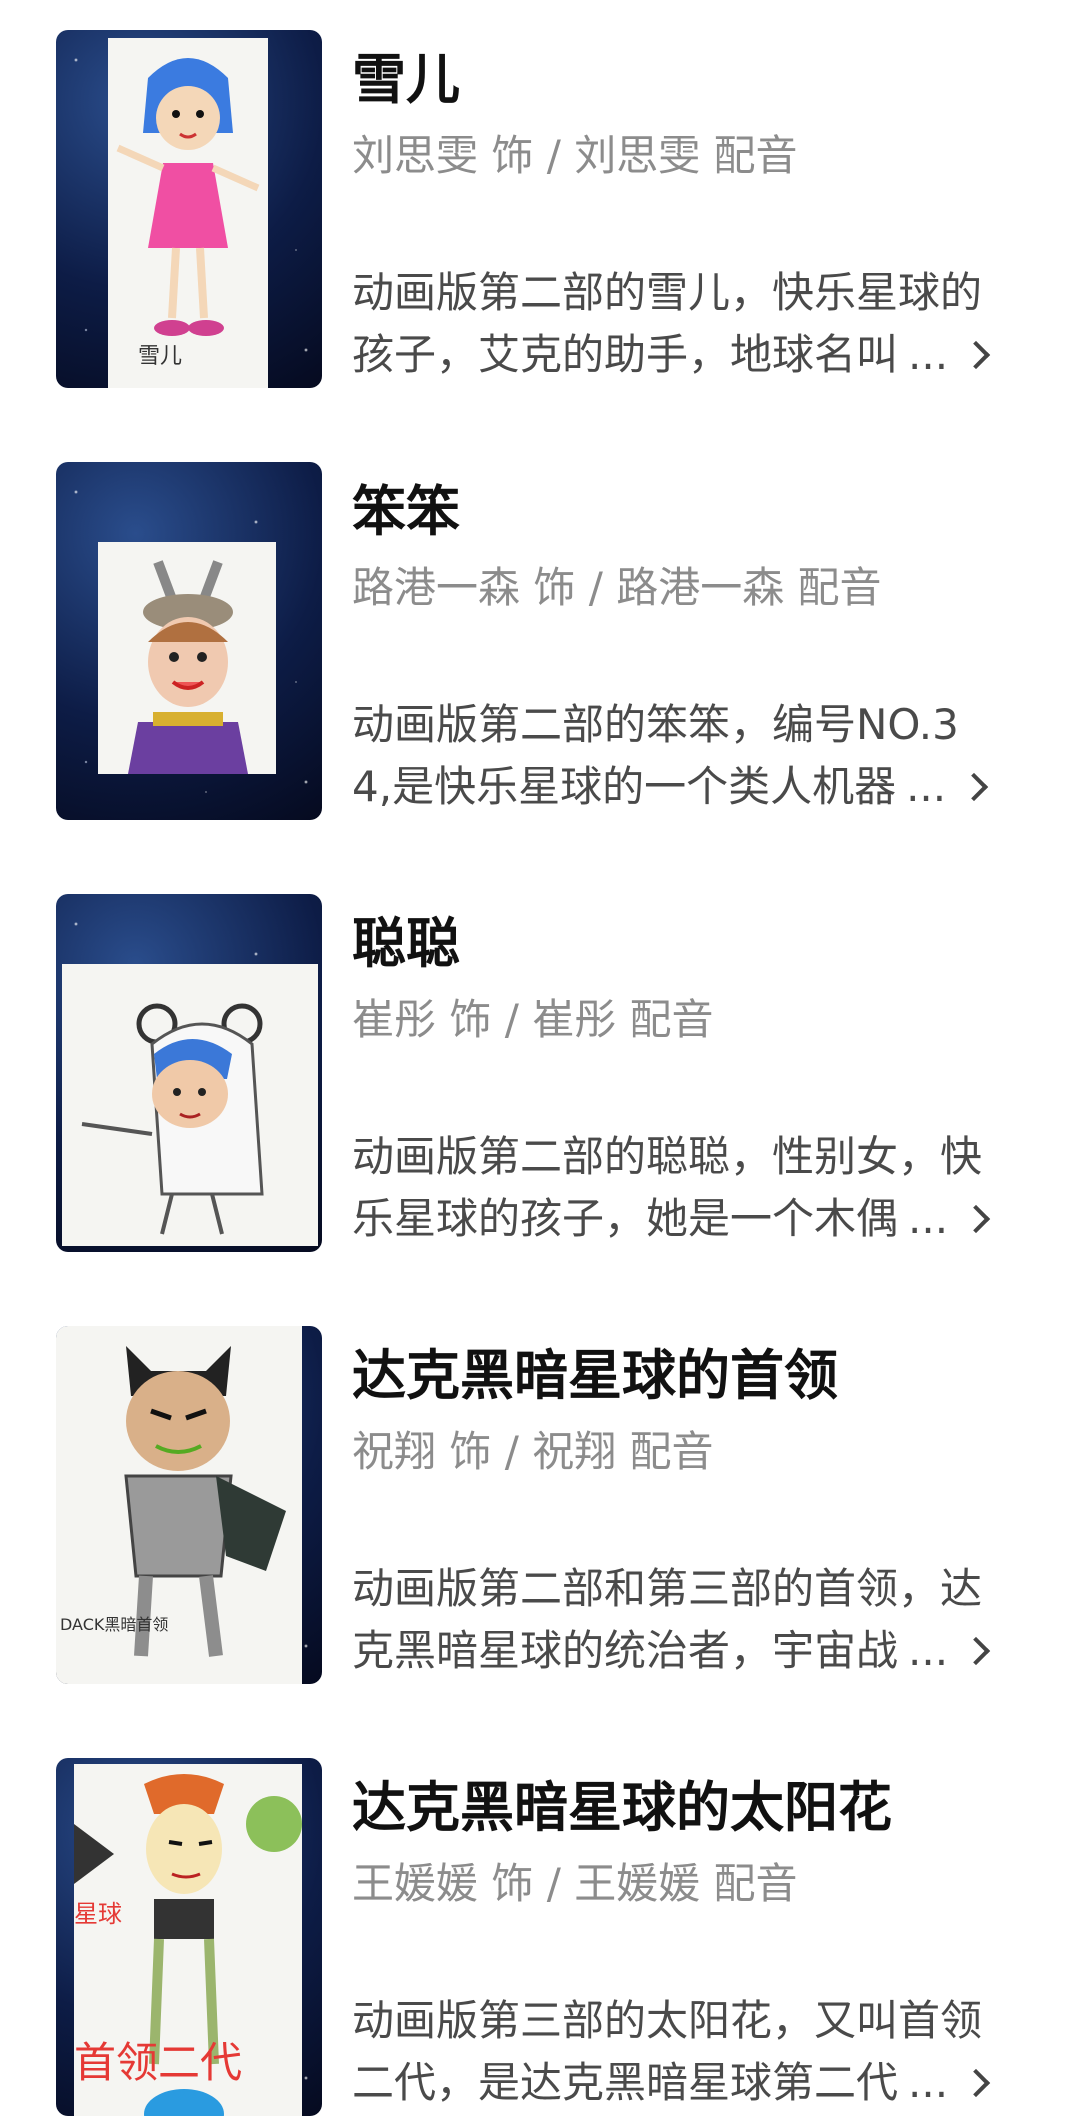  Describe the element at coordinates (622, 1807) in the screenshot. I see `character-name: 达克黑暗星球的太阳花` at that location.